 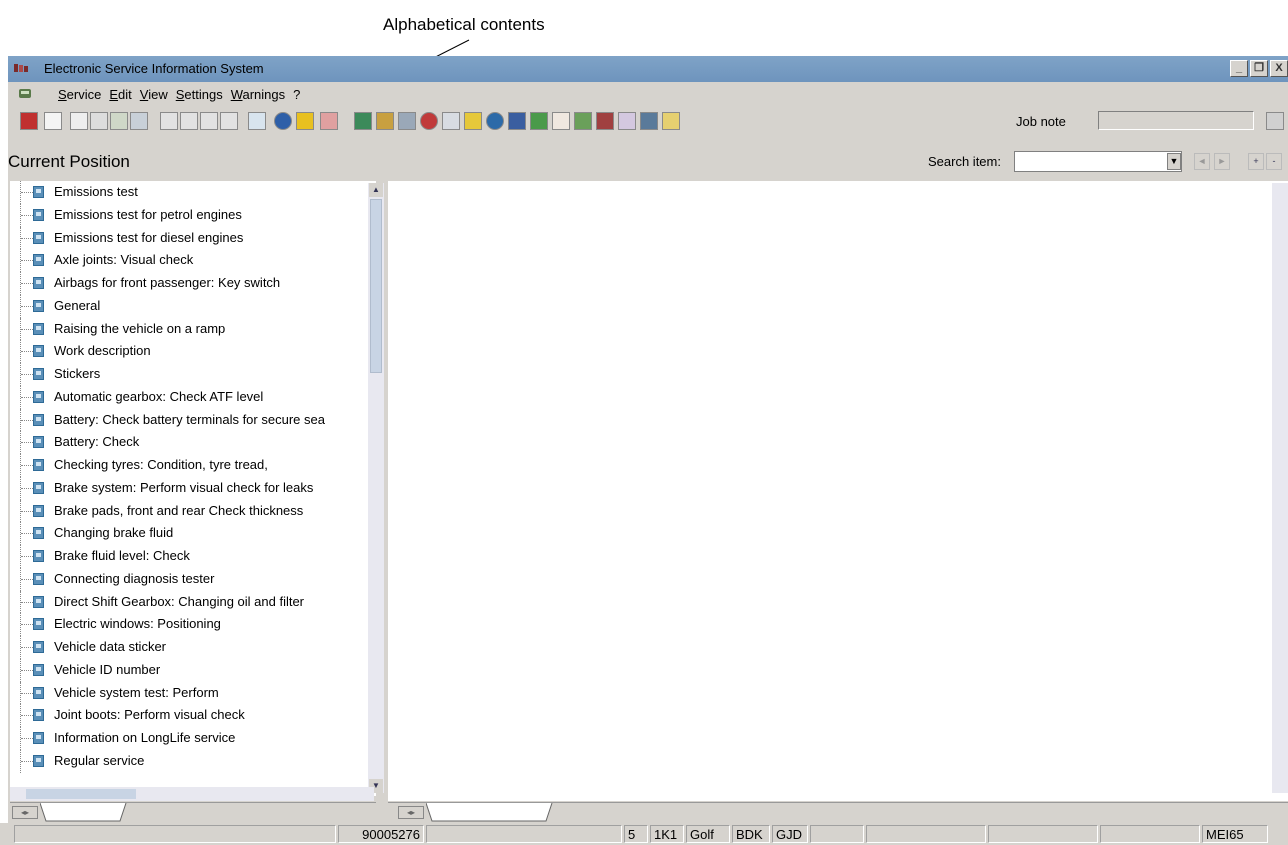 I want to click on tree-item-label: Airbags for front passenger: Key switch, so click(x=167, y=282).